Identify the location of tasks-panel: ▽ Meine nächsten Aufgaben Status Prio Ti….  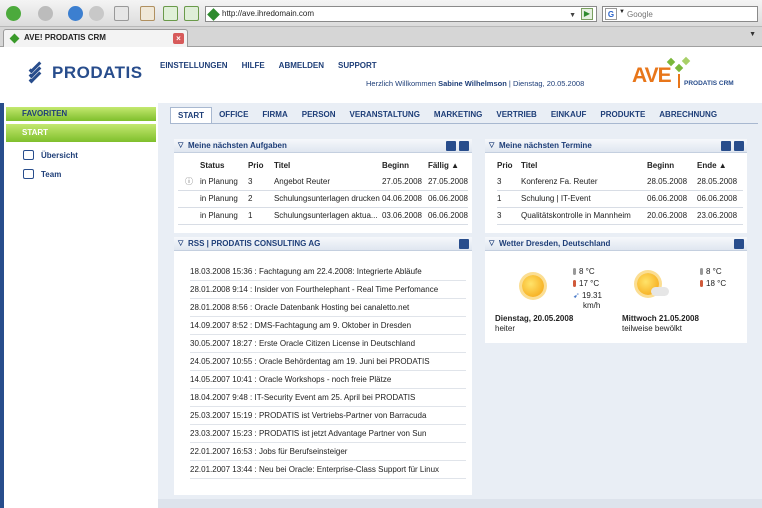
(323, 186).